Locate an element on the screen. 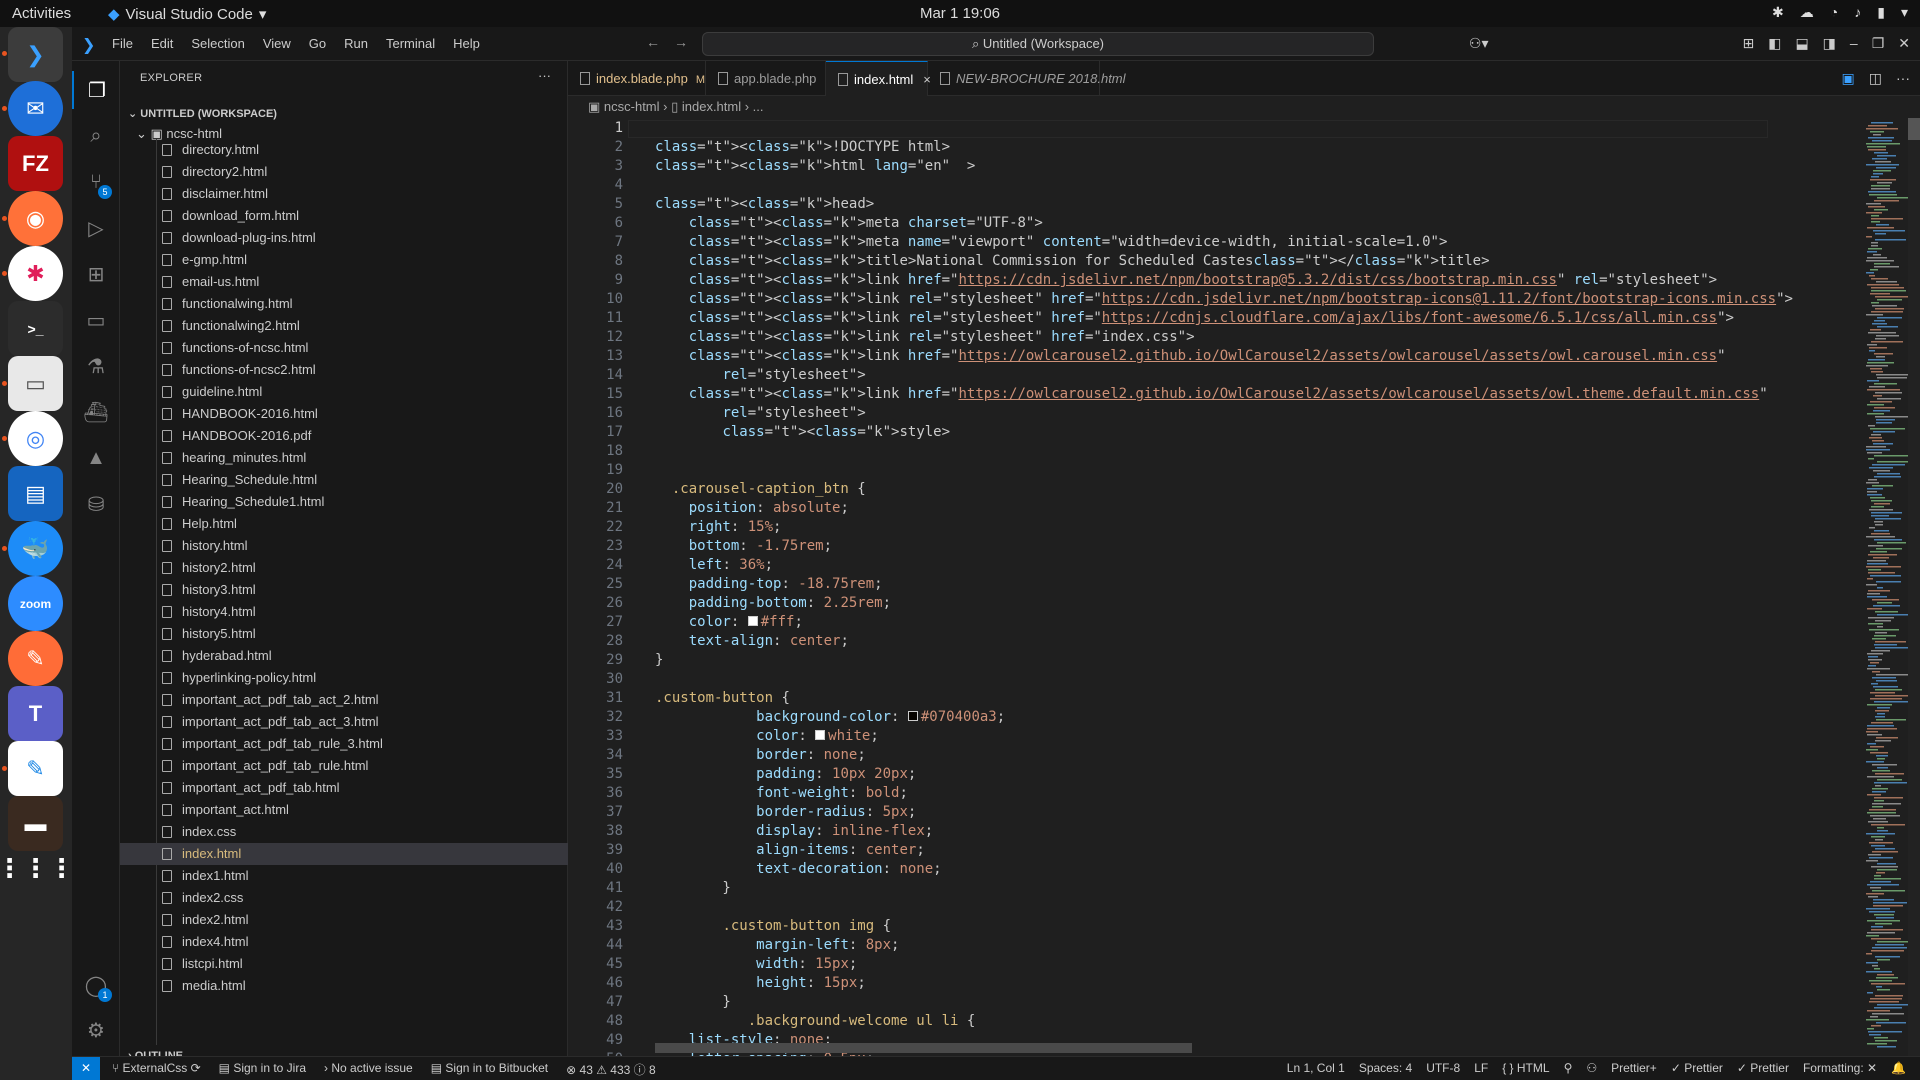  breadcrumb-folder: ncsc-html is located at coordinates (632, 106).